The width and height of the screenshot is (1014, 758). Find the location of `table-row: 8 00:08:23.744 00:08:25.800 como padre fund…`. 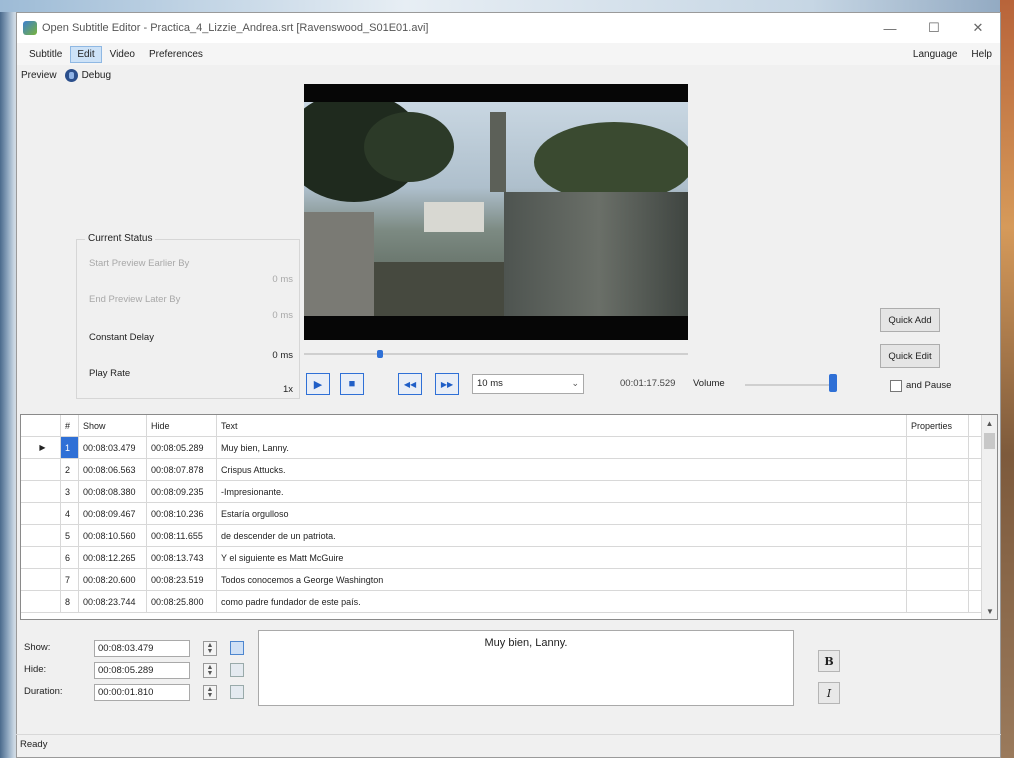

table-row: 8 00:08:23.744 00:08:25.800 como padre fund… is located at coordinates (509, 602).